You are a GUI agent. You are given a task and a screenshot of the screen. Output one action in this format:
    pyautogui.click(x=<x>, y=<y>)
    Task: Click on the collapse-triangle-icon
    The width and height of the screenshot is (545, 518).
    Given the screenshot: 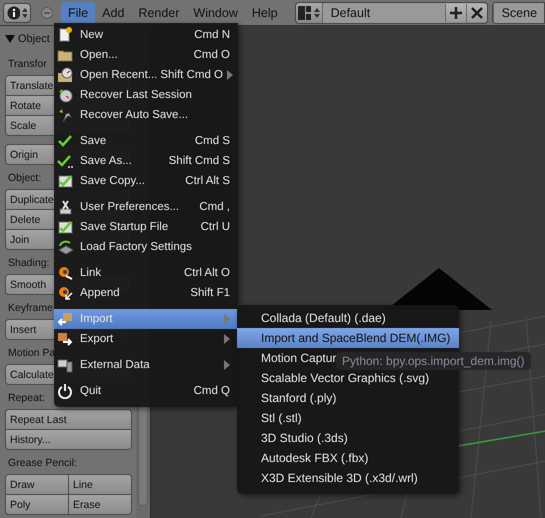 What is the action you would take?
    pyautogui.click(x=10, y=39)
    